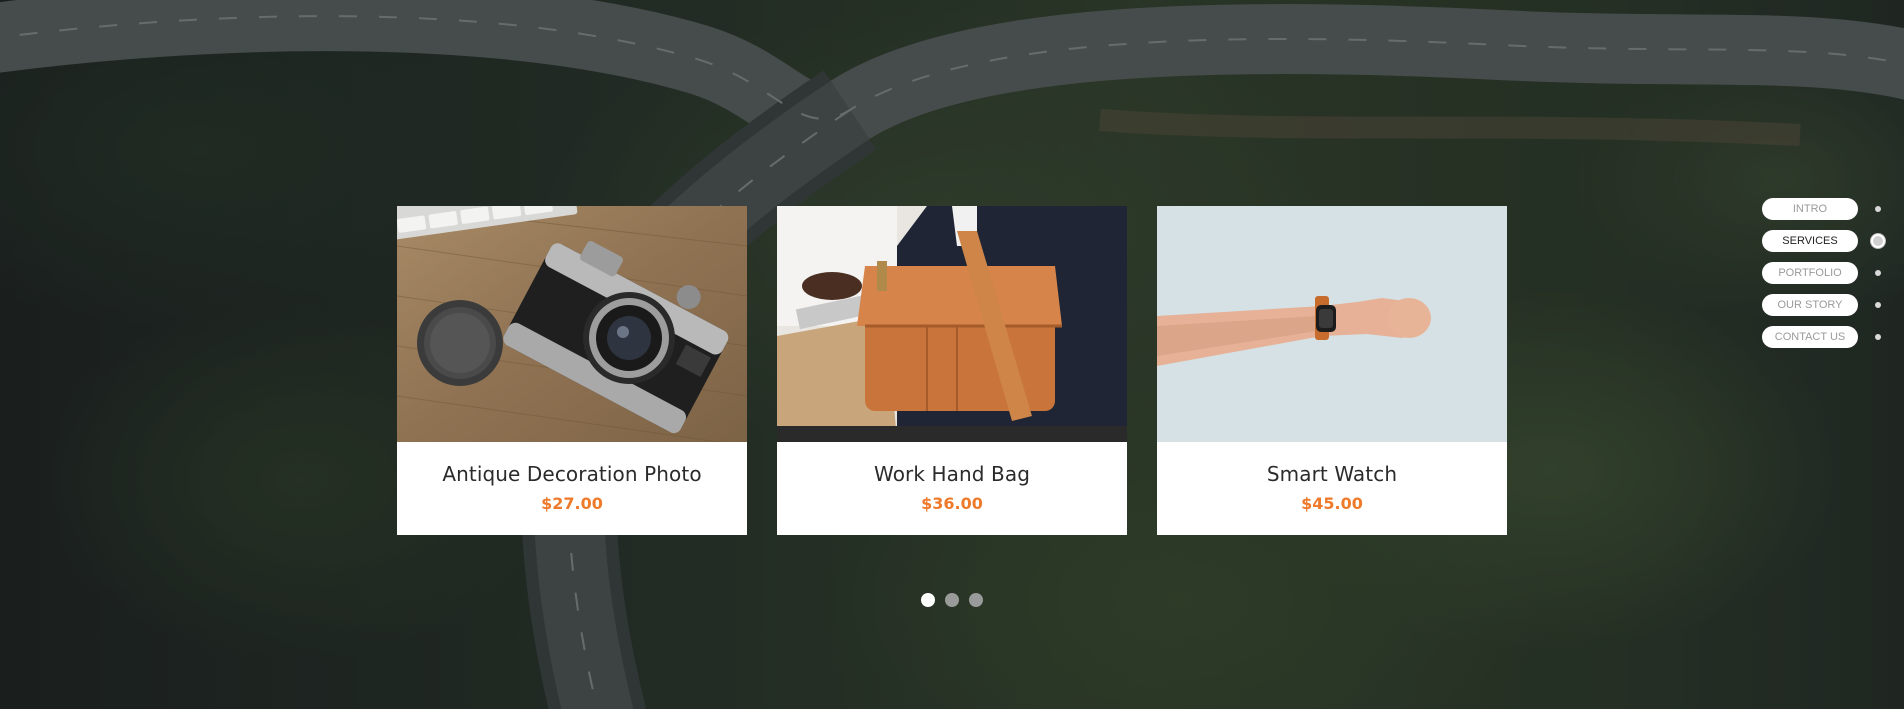 The image size is (1904, 709). Describe the element at coordinates (572, 503) in the screenshot. I see `product-price: $27.00` at that location.